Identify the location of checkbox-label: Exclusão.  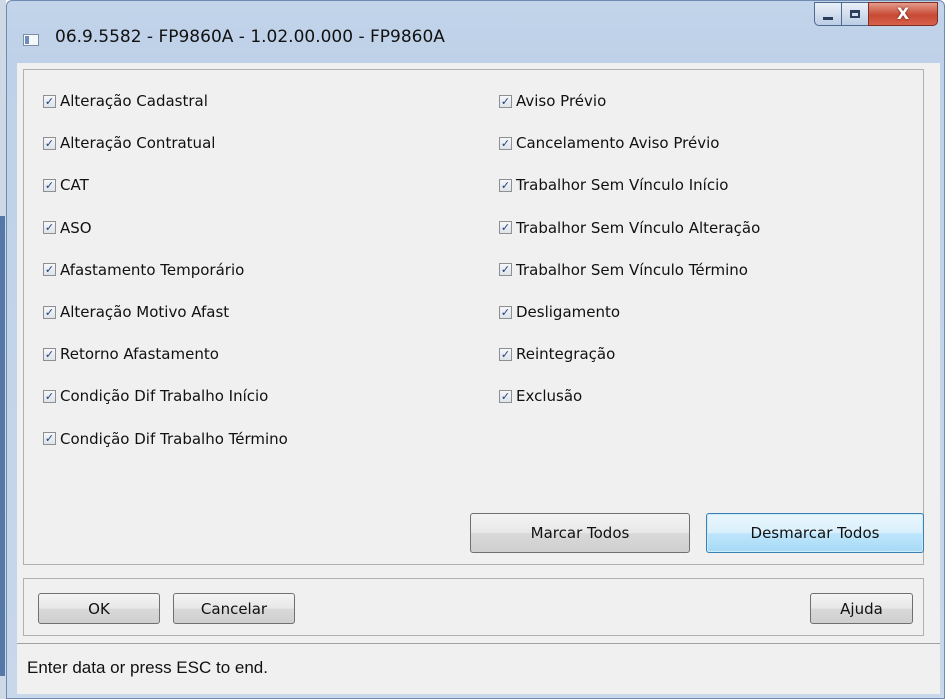
(549, 396).